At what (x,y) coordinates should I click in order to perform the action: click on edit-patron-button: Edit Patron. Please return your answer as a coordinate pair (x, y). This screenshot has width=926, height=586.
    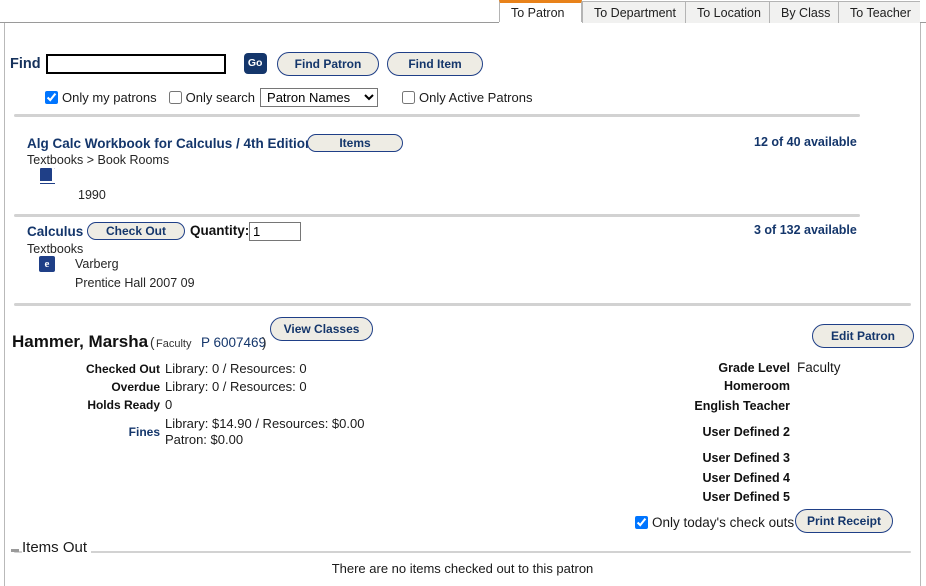
    Looking at the image, I should click on (863, 336).